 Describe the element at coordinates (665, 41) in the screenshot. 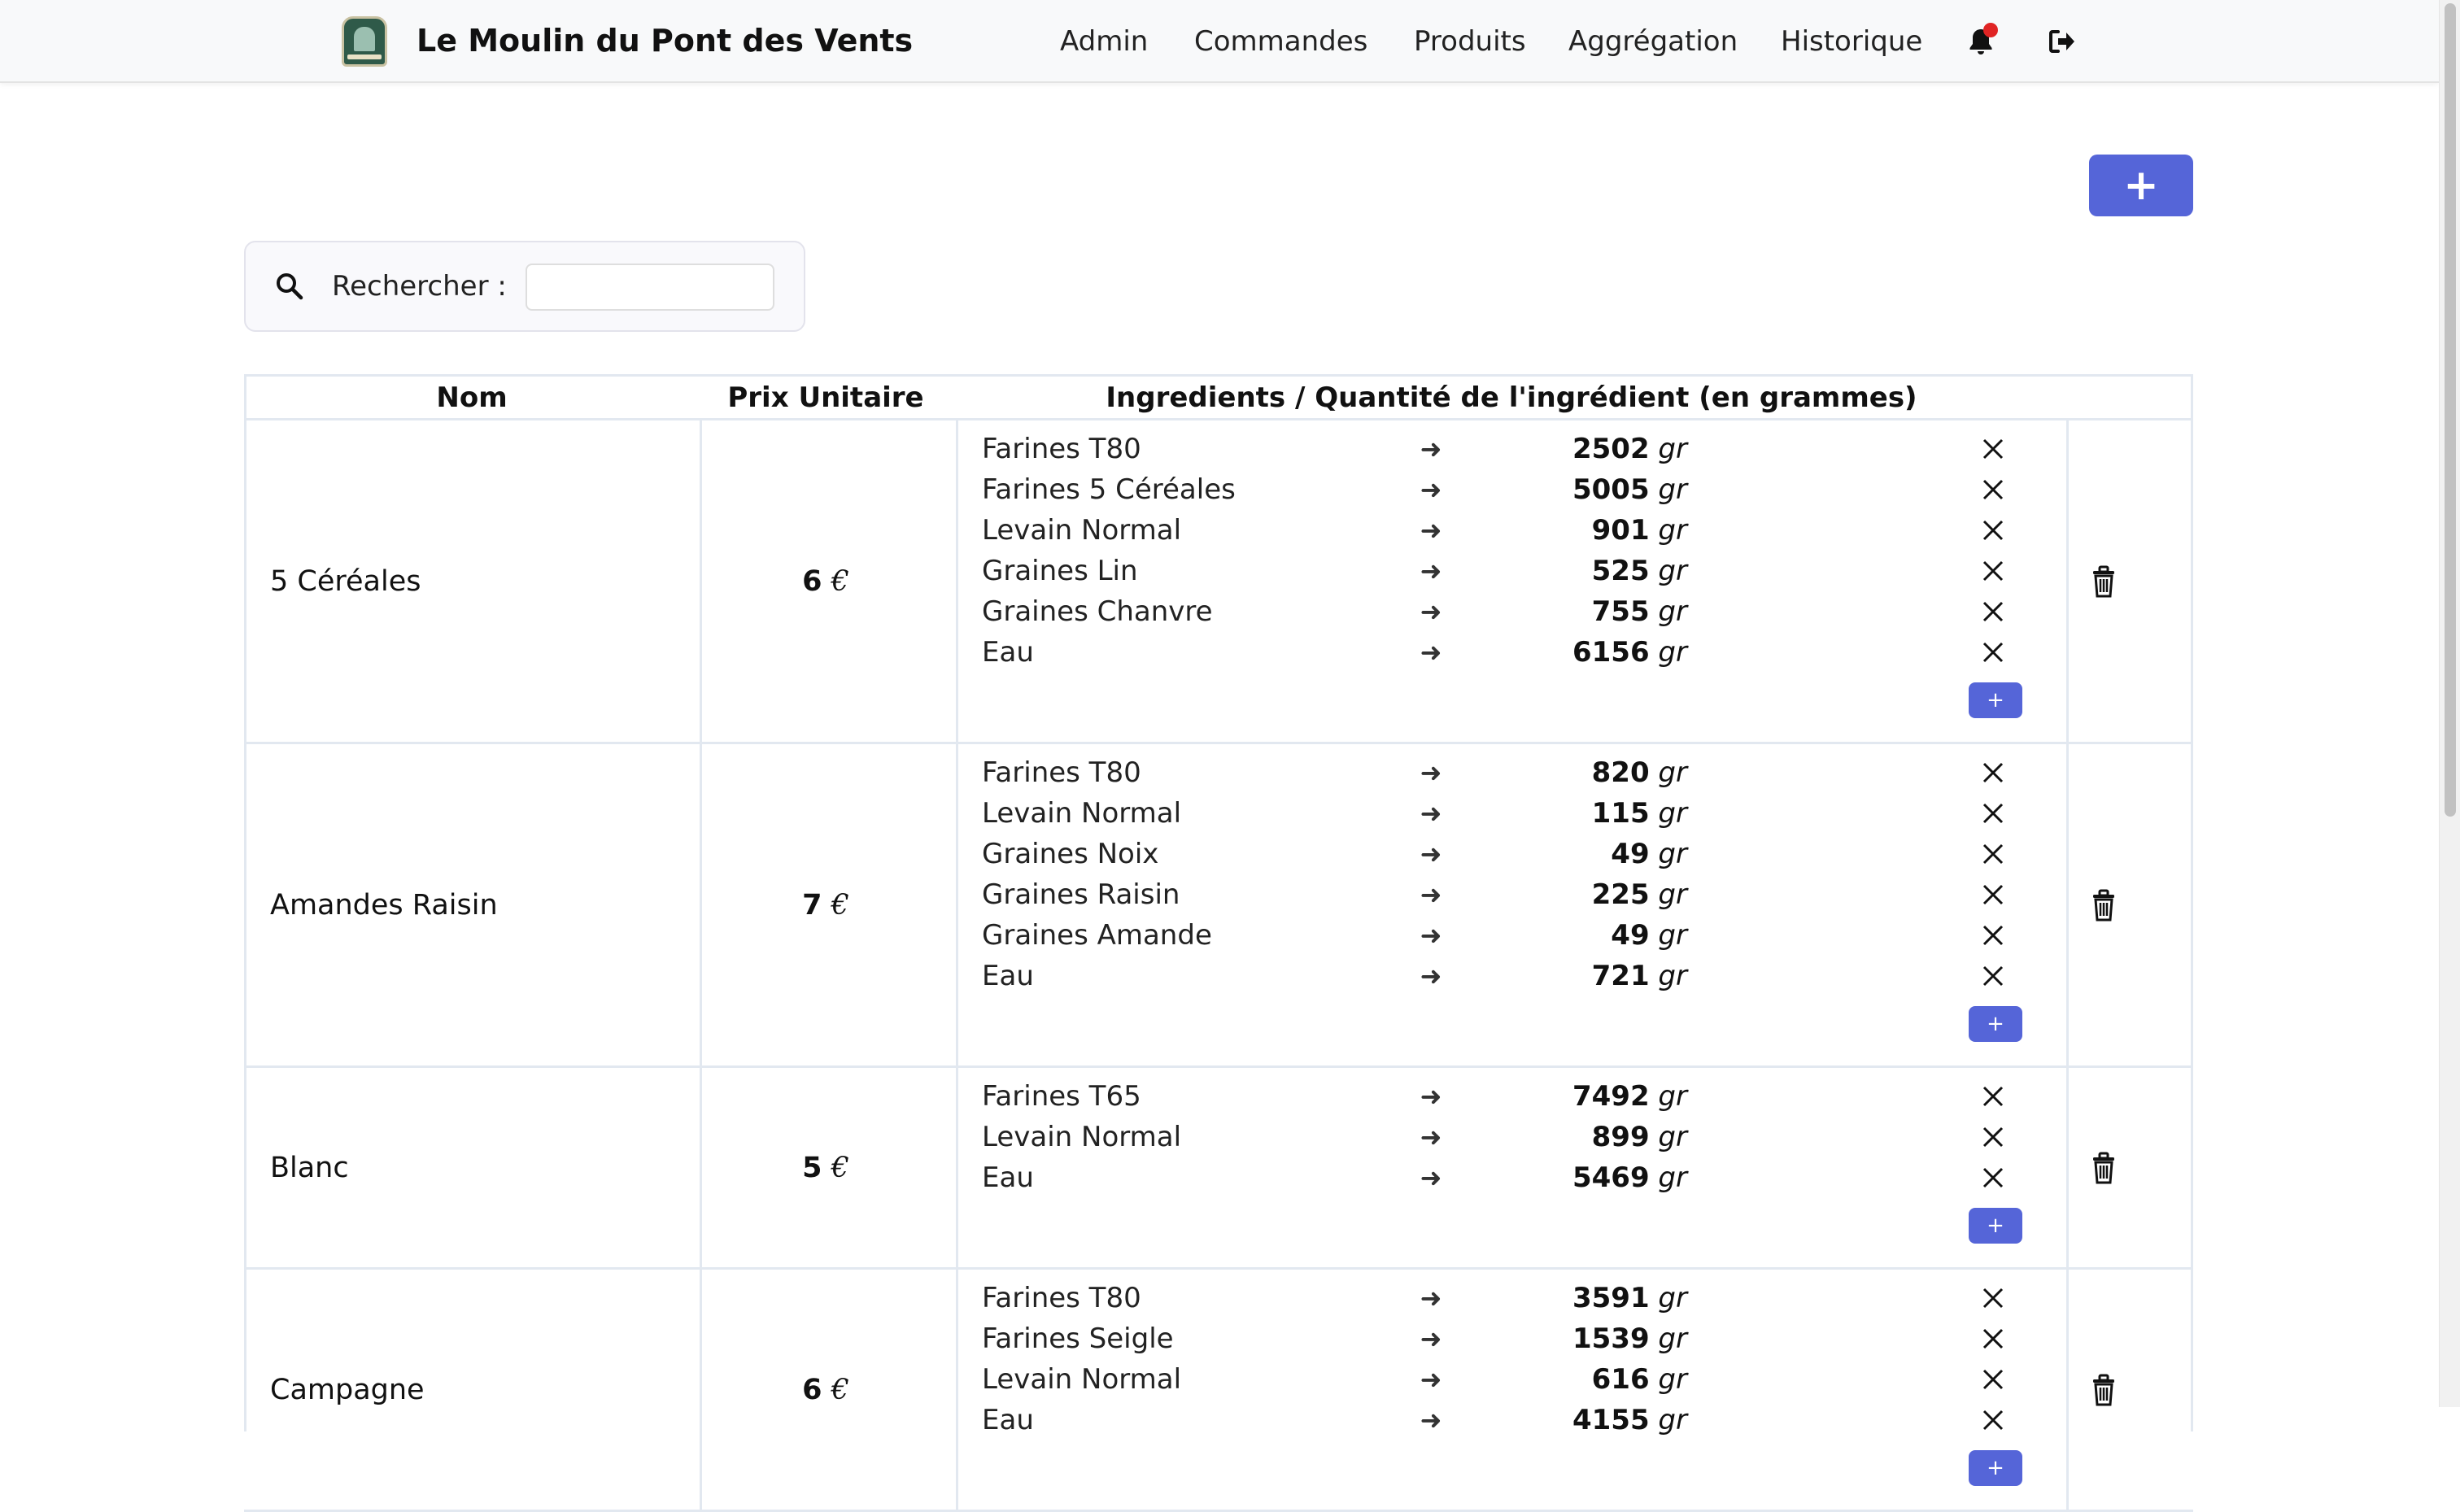

I see `brand-title: Le Moulin du Pont des Vents` at that location.